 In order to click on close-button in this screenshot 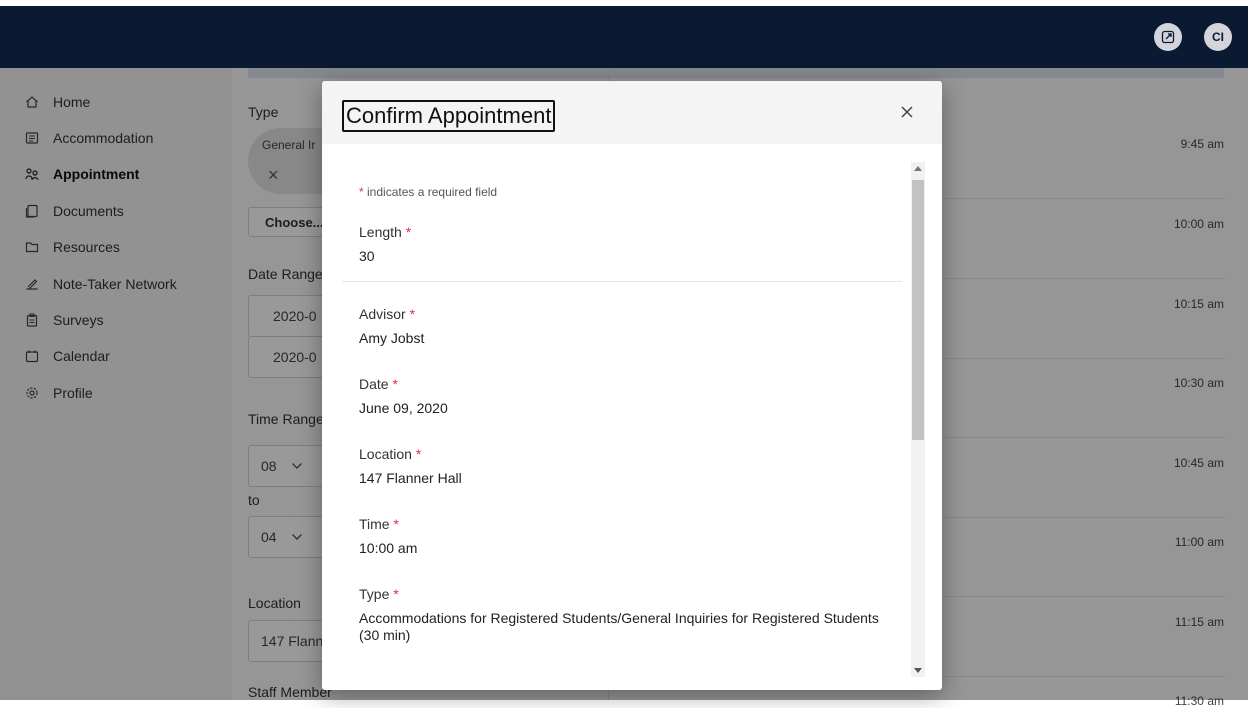, I will do `click(907, 112)`.